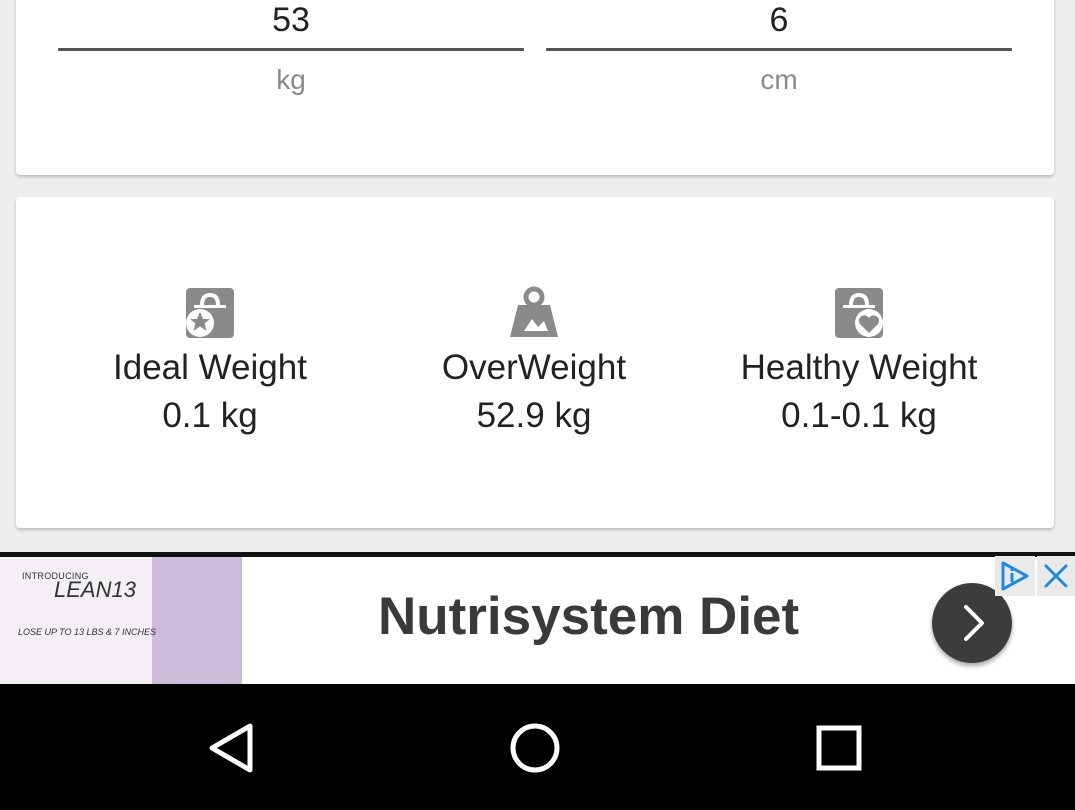 The height and width of the screenshot is (810, 1075). I want to click on scale-heart-icon, so click(859, 313).